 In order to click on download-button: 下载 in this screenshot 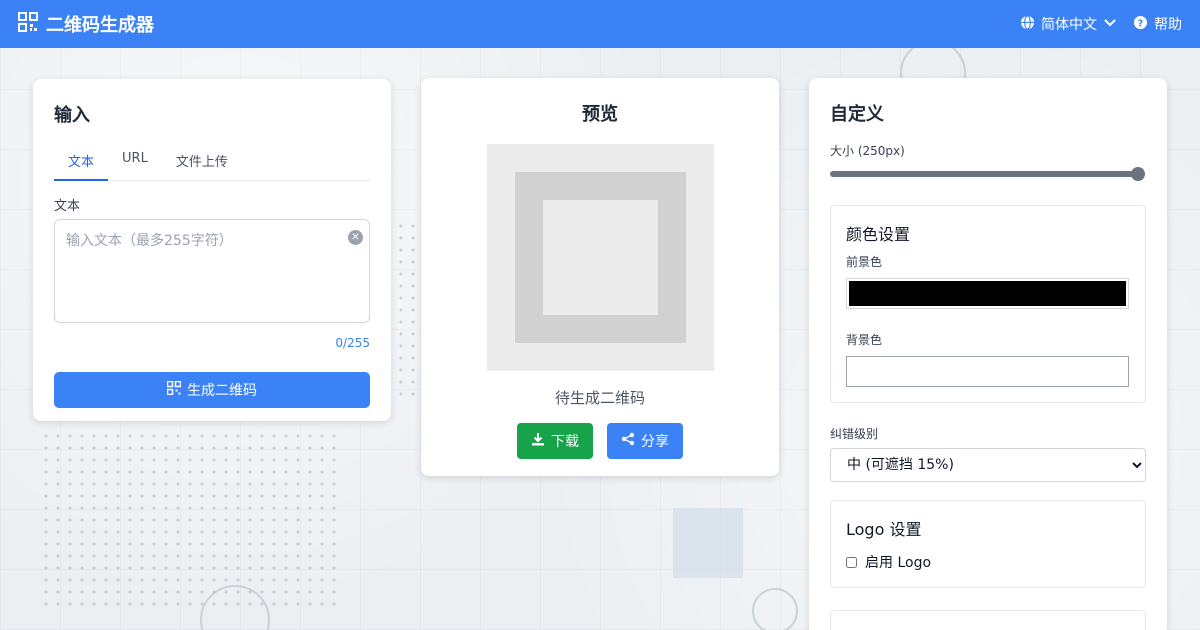, I will do `click(555, 441)`.